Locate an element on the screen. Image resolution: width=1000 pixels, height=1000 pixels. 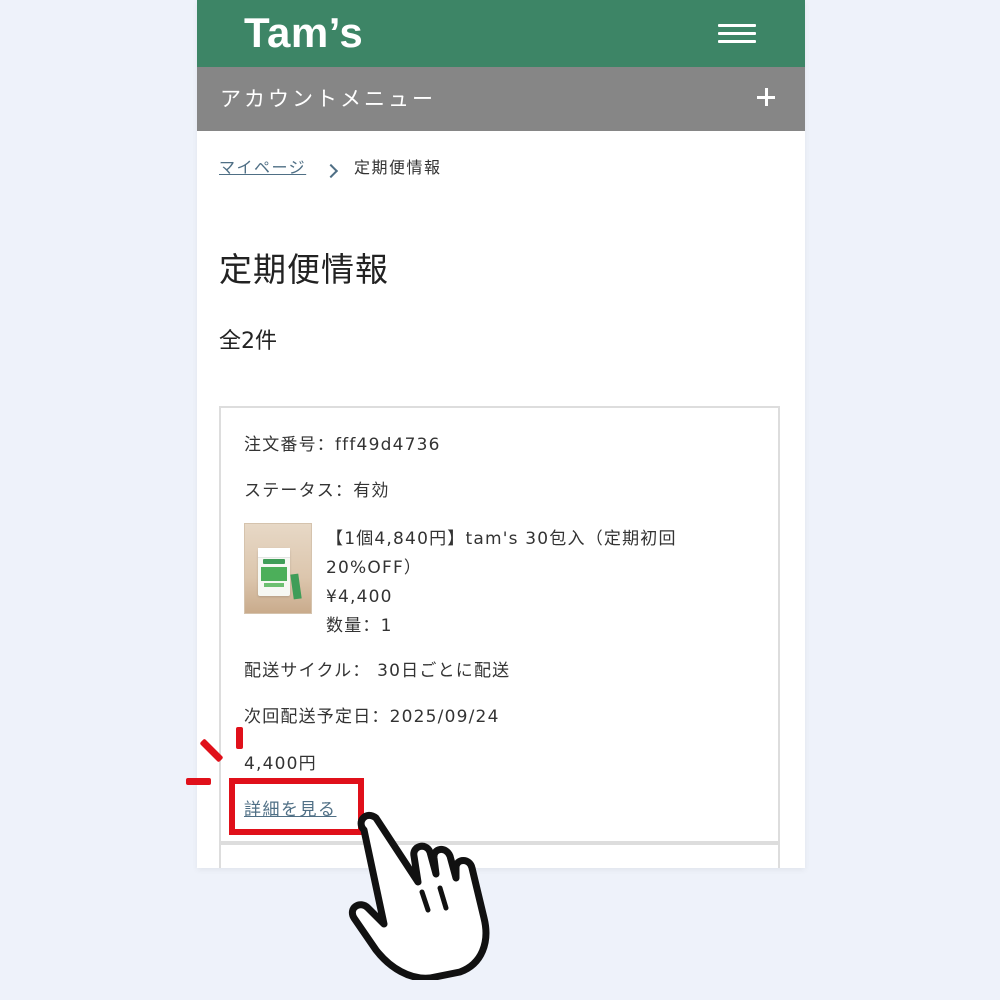
chevron-right-icon is located at coordinates (331, 171).